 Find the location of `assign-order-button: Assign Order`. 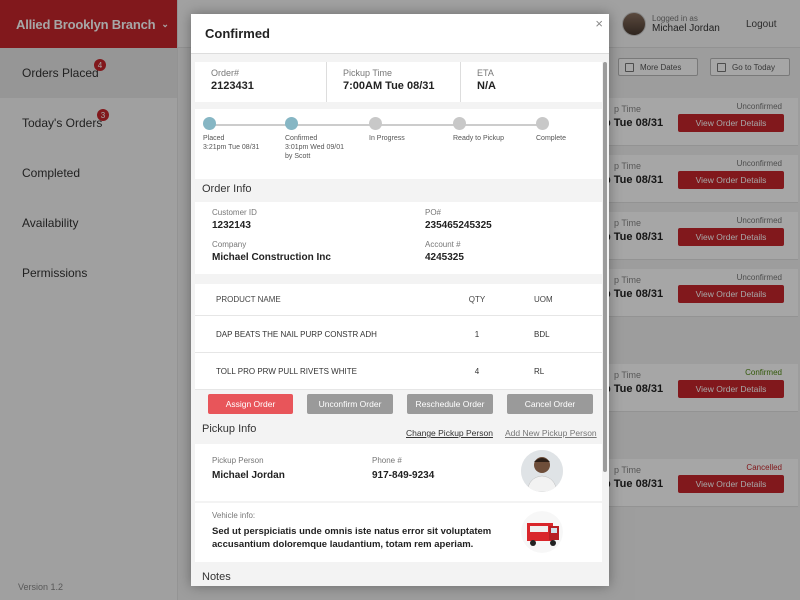

assign-order-button: Assign Order is located at coordinates (250, 404).